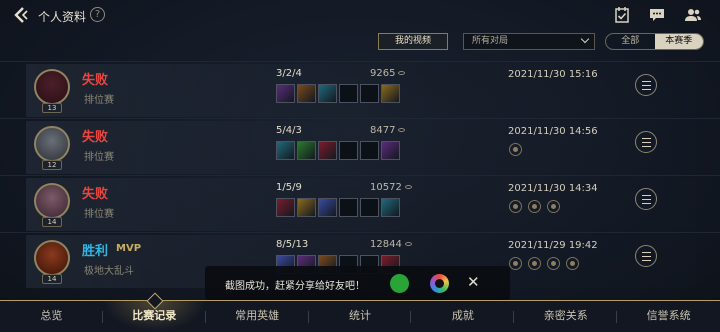 Image resolution: width=720 pixels, height=332 pixels. I want to click on season-all-option: 全部, so click(630, 41).